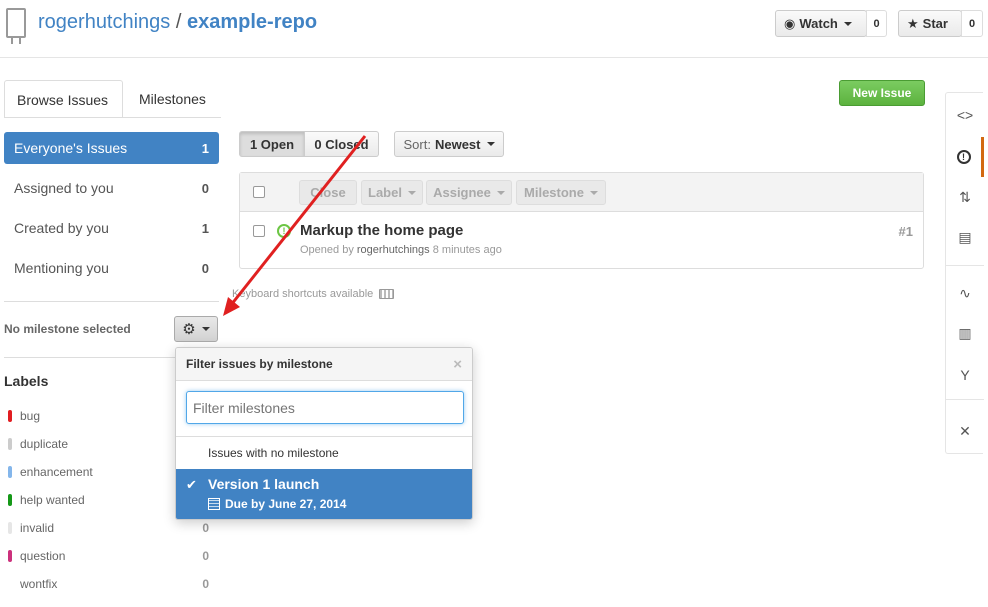  Describe the element at coordinates (259, 231) in the screenshot. I see `issue-checkbox` at that location.